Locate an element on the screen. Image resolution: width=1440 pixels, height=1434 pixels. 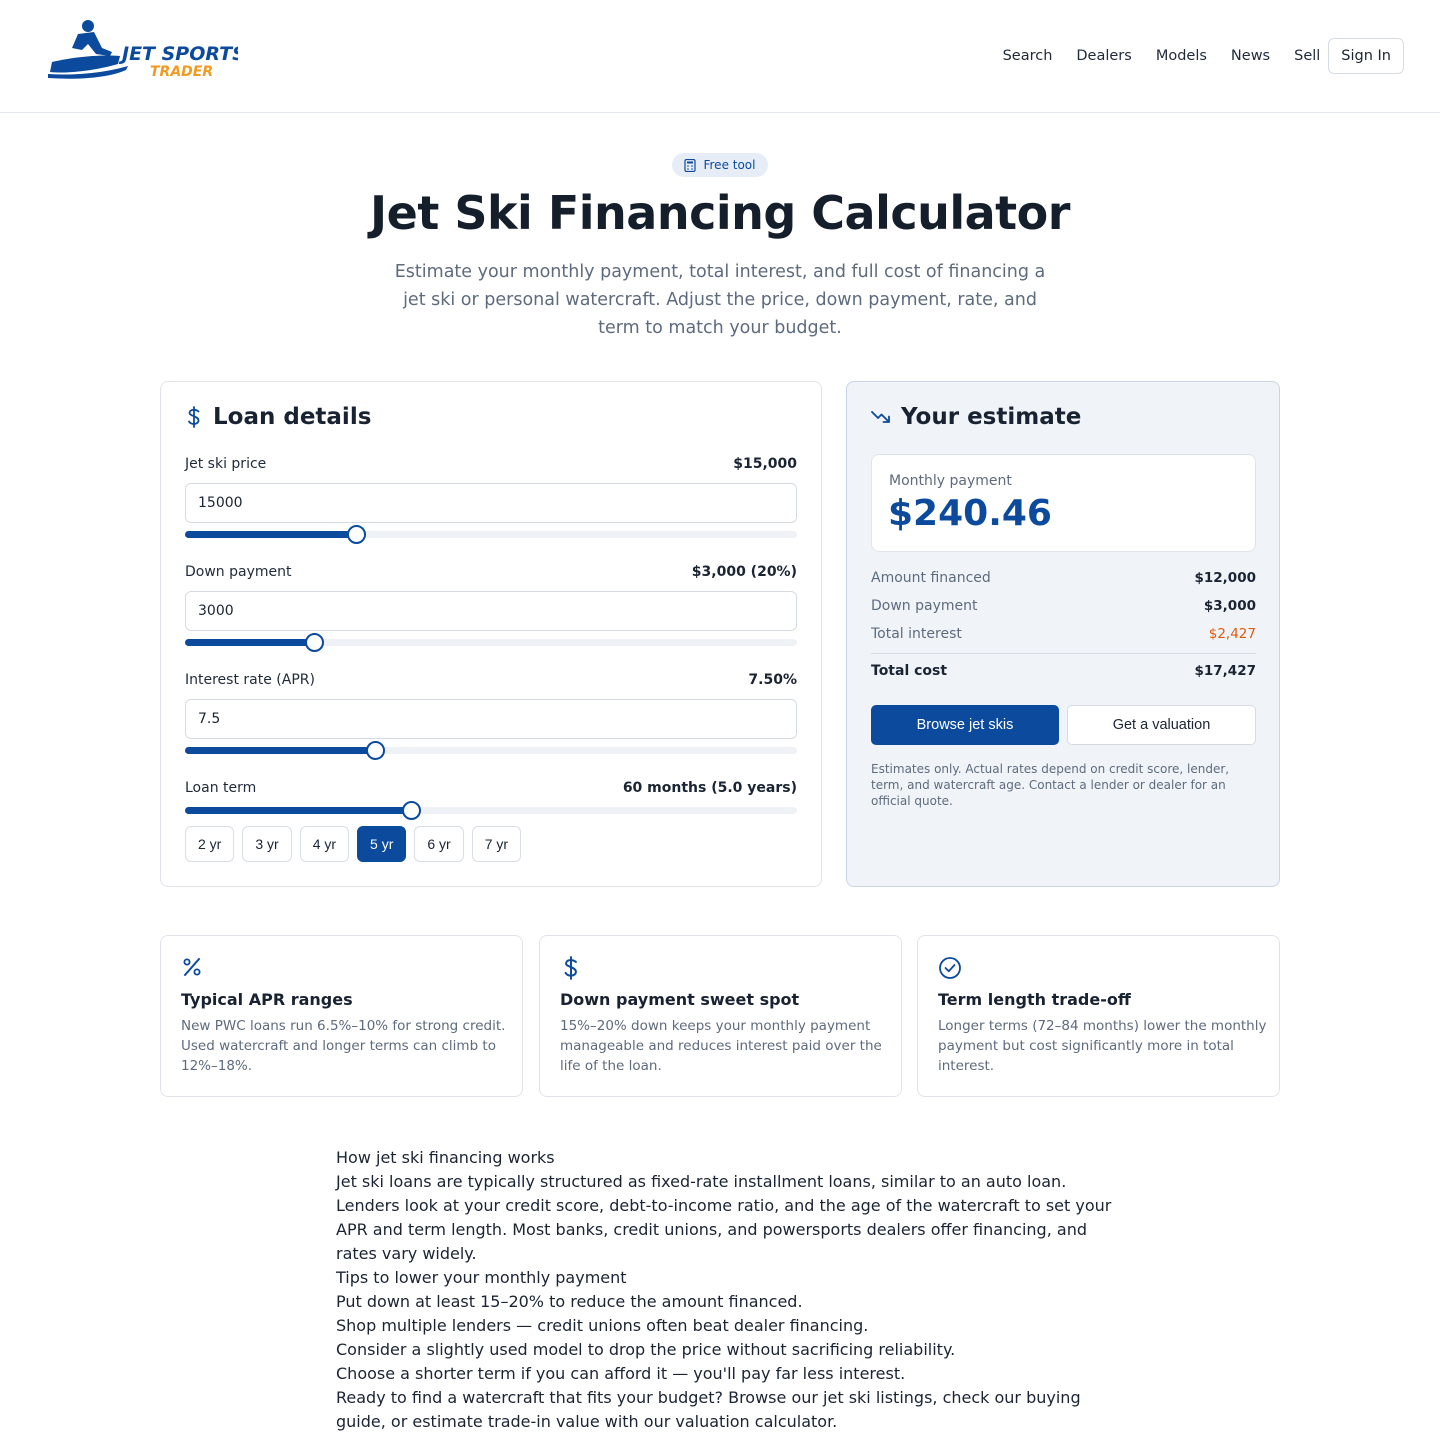
page-title: Jet Ski Financing Calculator is located at coordinates (720, 213).